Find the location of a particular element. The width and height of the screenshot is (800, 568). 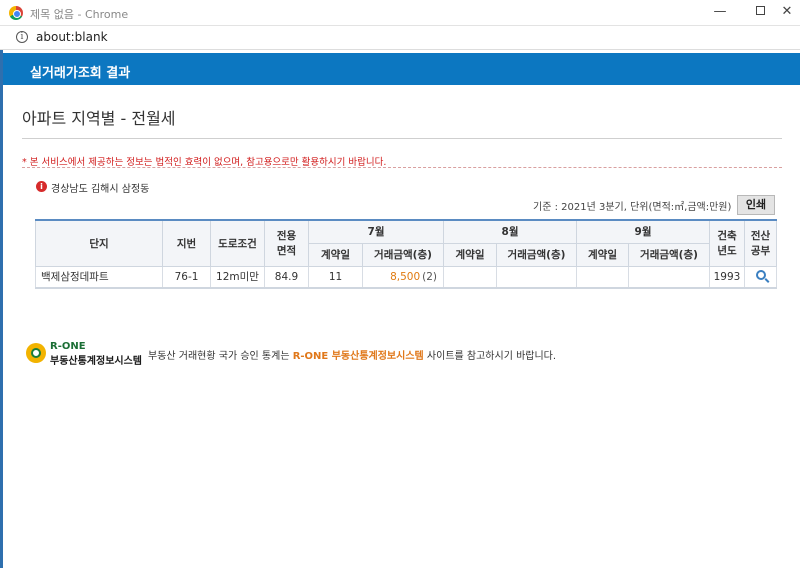

info-icon: i is located at coordinates (22, 37).